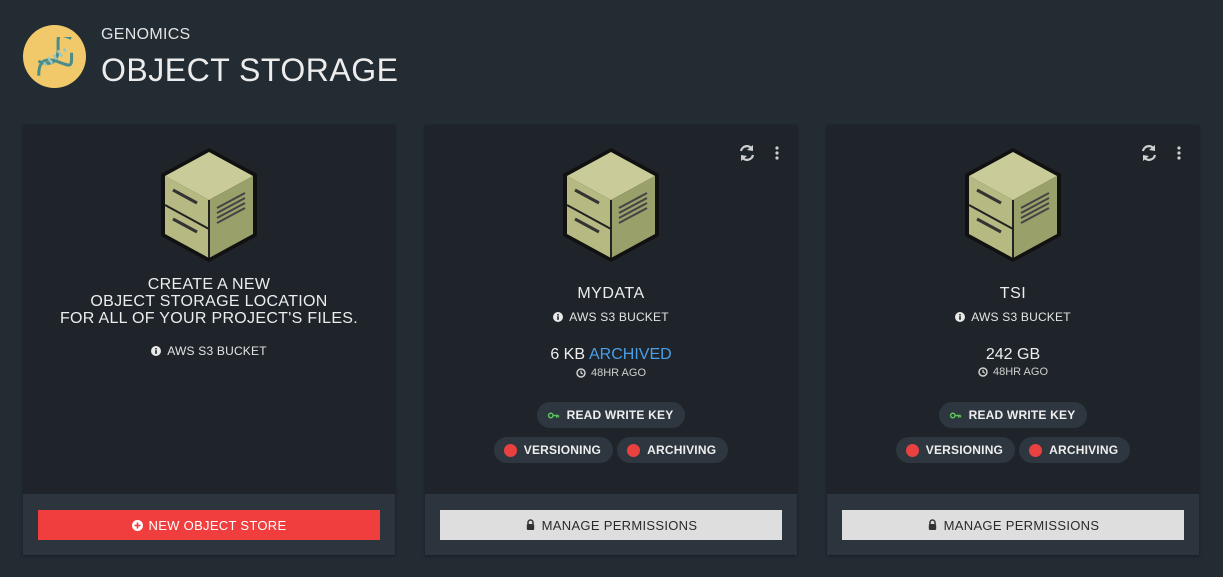 Image resolution: width=1223 pixels, height=577 pixels. I want to click on page-title: OBJECT STORAGE, so click(250, 70).